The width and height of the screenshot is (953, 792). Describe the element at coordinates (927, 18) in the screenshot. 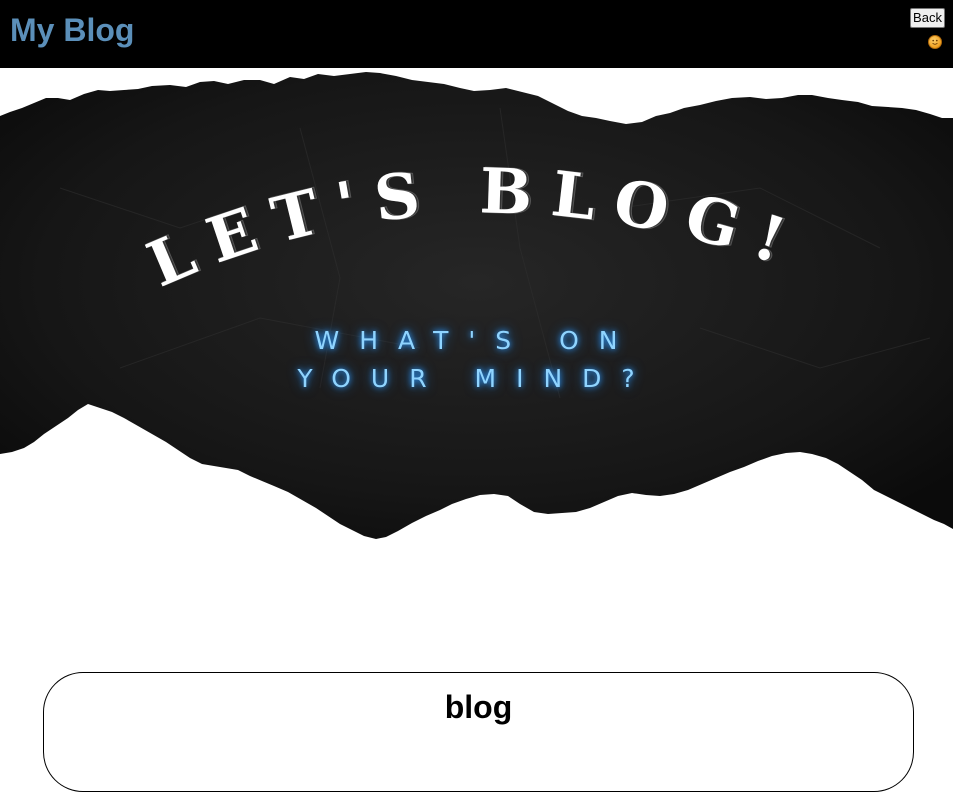

I see `back-button: Back` at that location.